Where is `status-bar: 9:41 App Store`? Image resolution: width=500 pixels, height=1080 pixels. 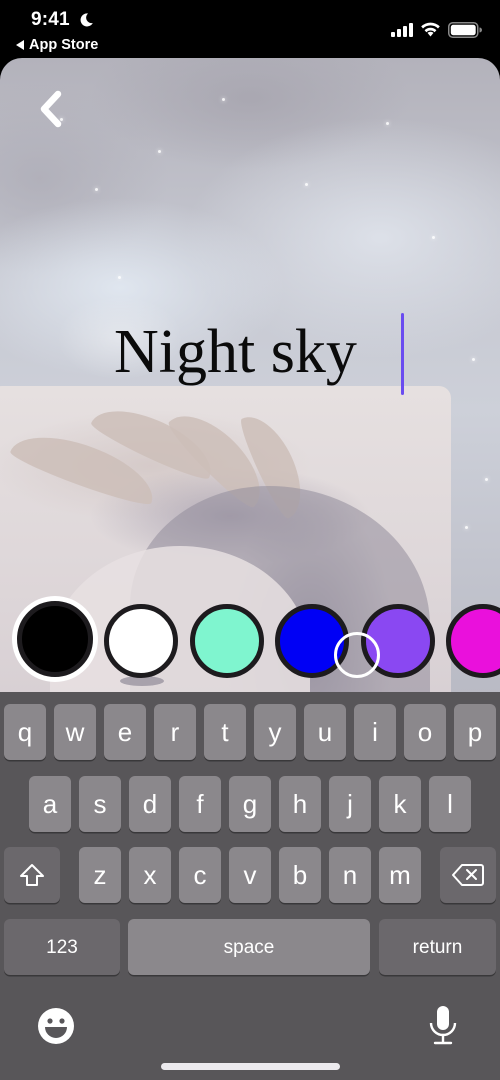
status-bar: 9:41 App Store is located at coordinates (250, 30).